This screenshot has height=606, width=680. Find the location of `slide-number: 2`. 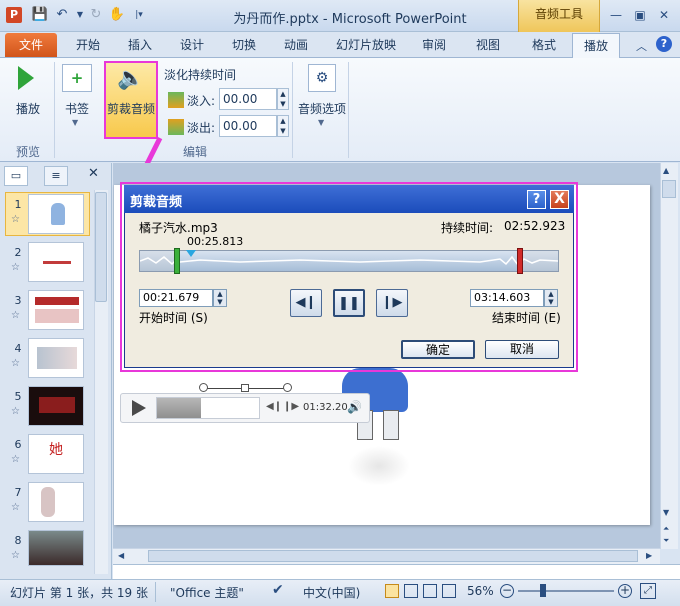

slide-number: 2 is located at coordinates (18, 252).